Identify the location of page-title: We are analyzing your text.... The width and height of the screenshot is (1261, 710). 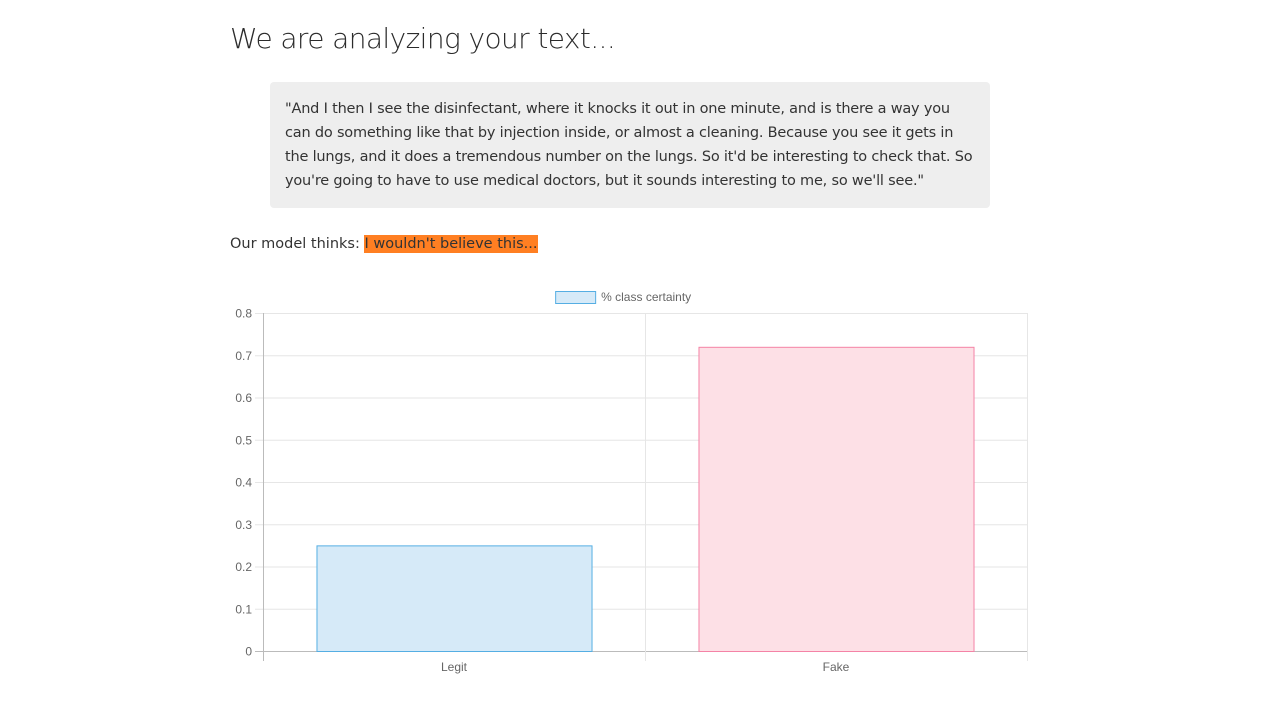
(423, 38).